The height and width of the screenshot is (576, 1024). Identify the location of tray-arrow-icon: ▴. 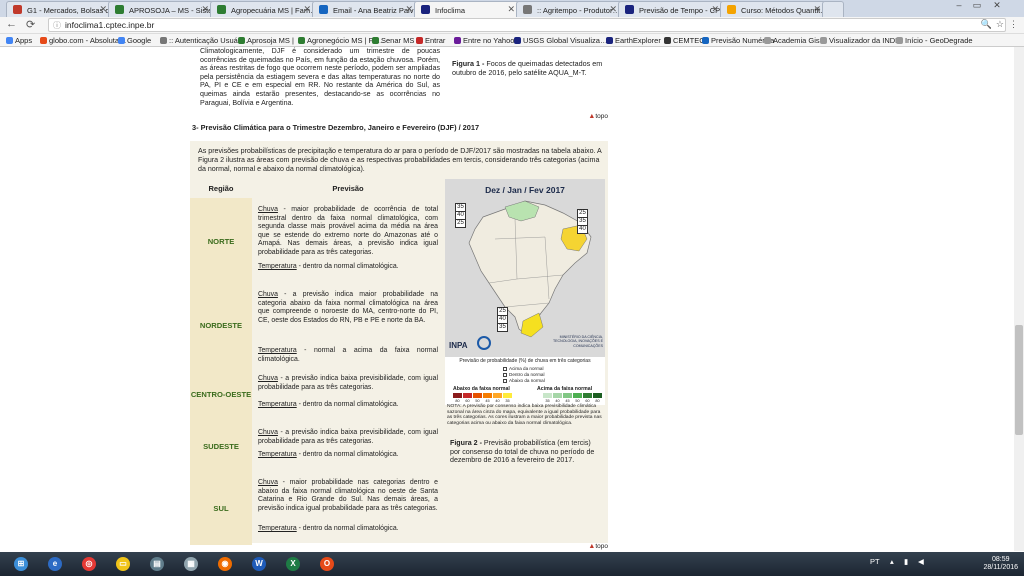
(892, 561).